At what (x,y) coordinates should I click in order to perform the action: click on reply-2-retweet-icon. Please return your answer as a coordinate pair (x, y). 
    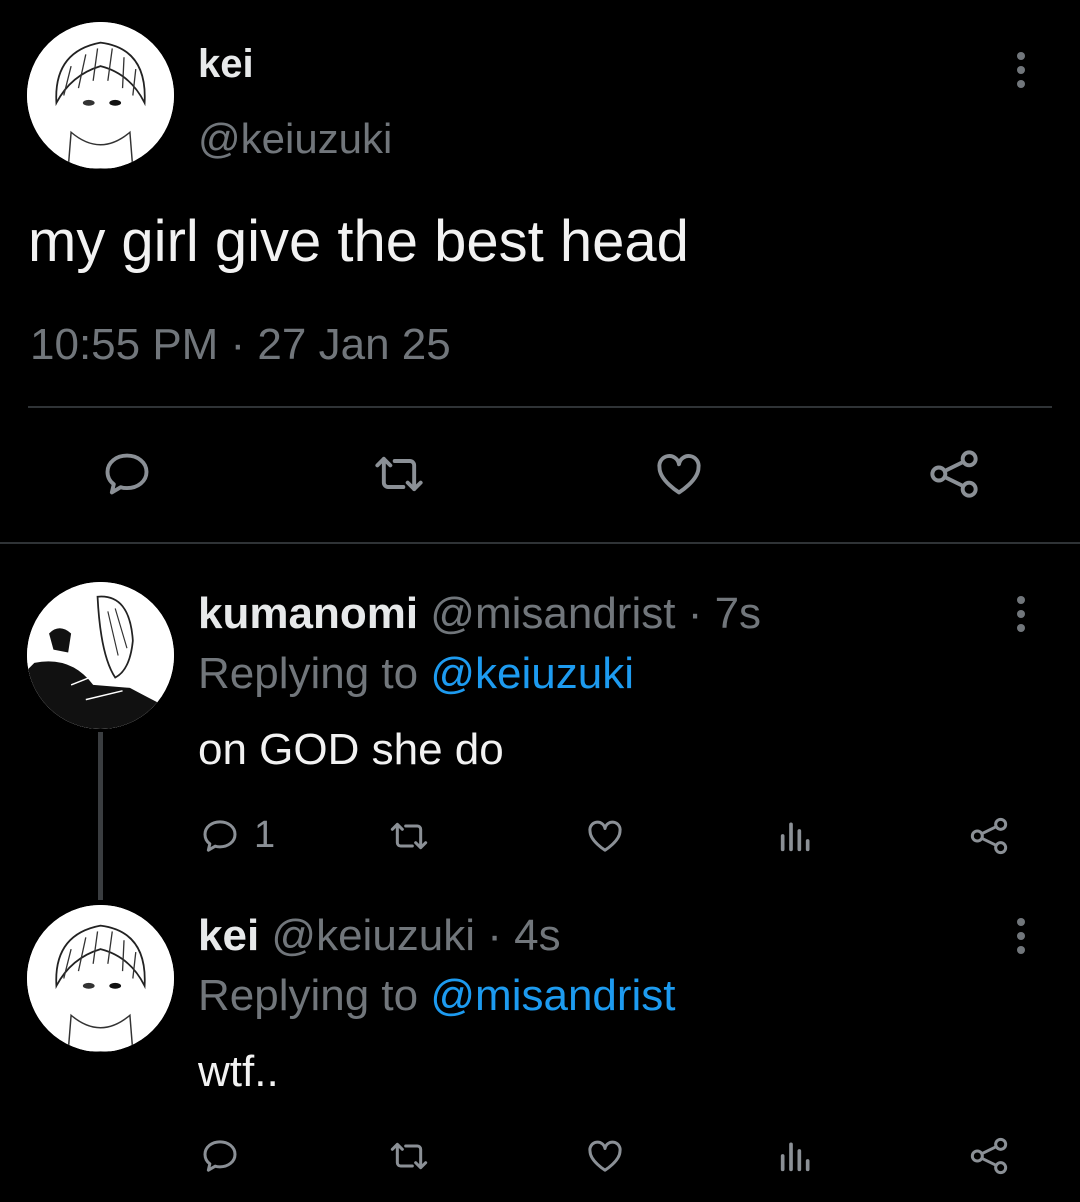
    Looking at the image, I should click on (409, 1156).